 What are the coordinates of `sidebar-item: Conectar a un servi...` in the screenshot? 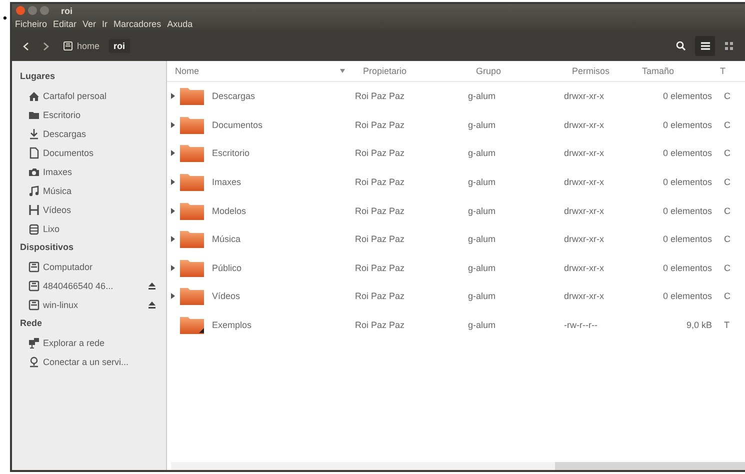 It's located at (89, 361).